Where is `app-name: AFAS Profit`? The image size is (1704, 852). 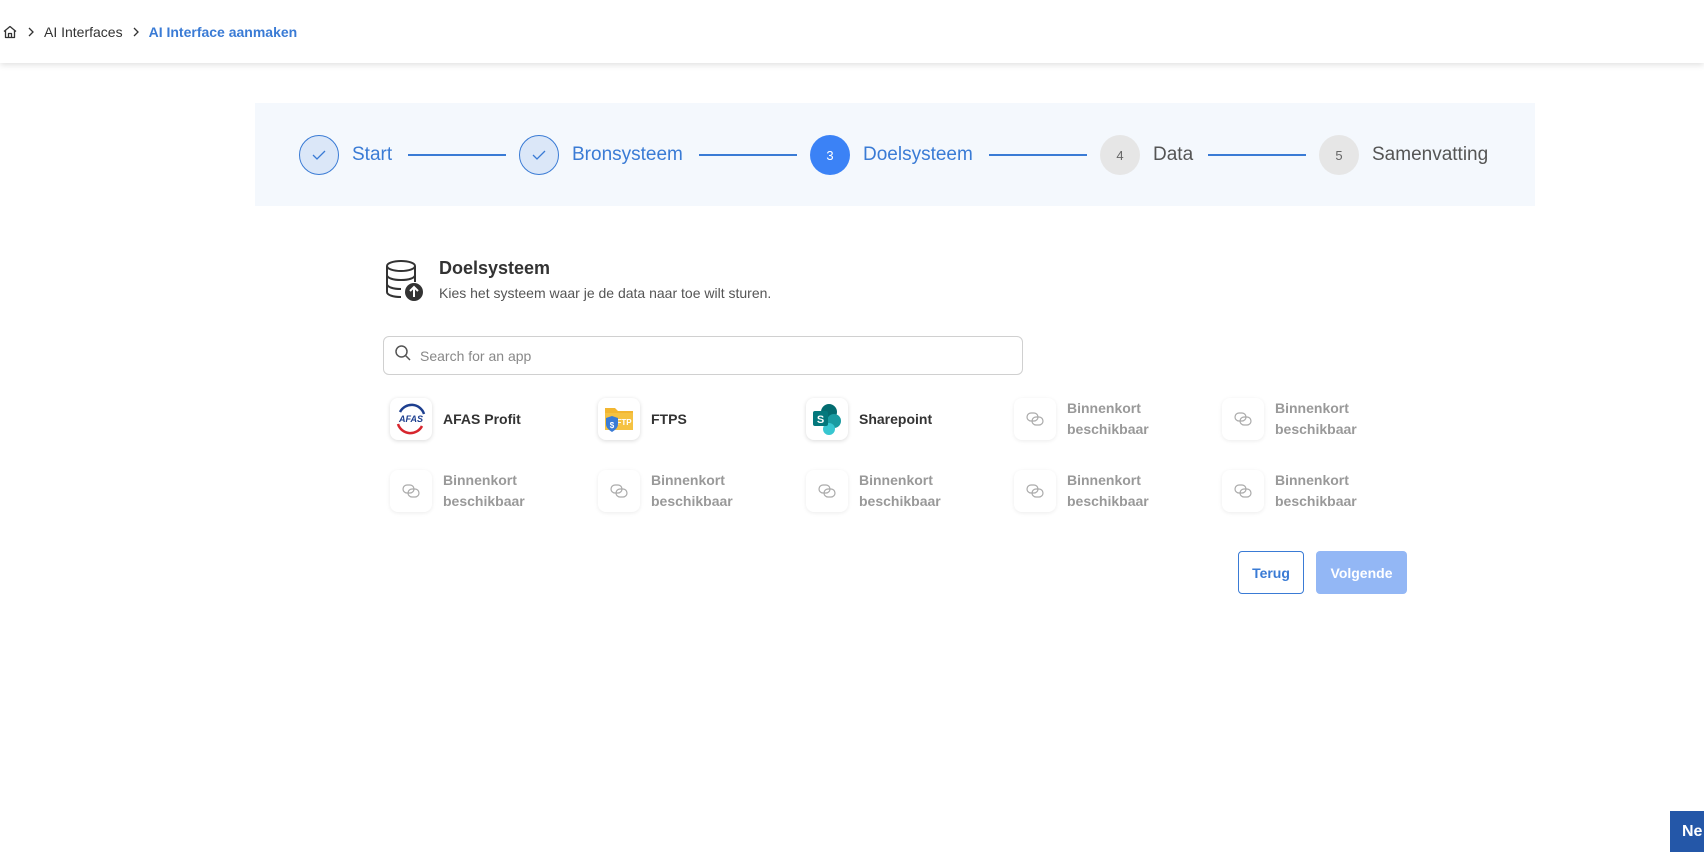 app-name: AFAS Profit is located at coordinates (482, 418).